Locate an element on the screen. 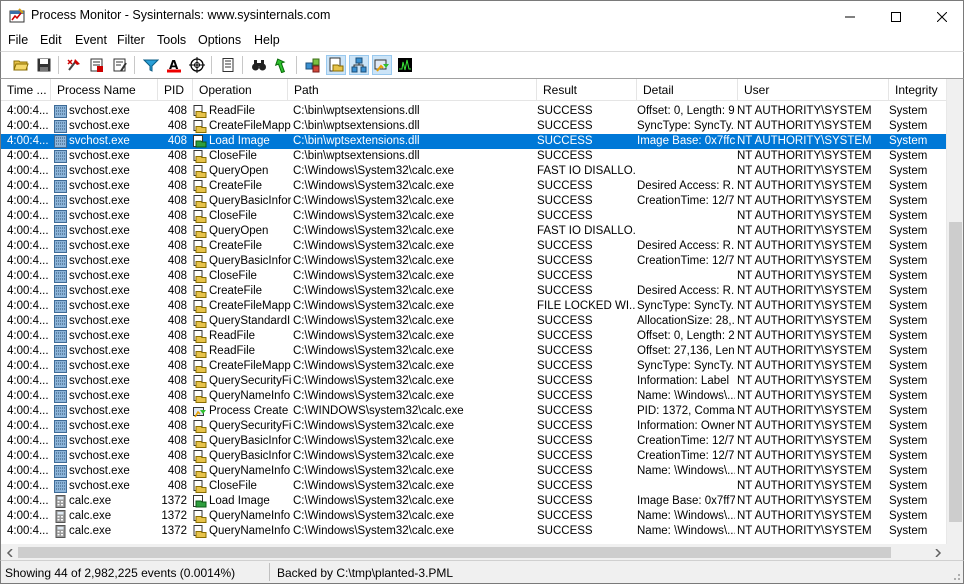 This screenshot has height=584, width=964. include-process-button is located at coordinates (197, 65).